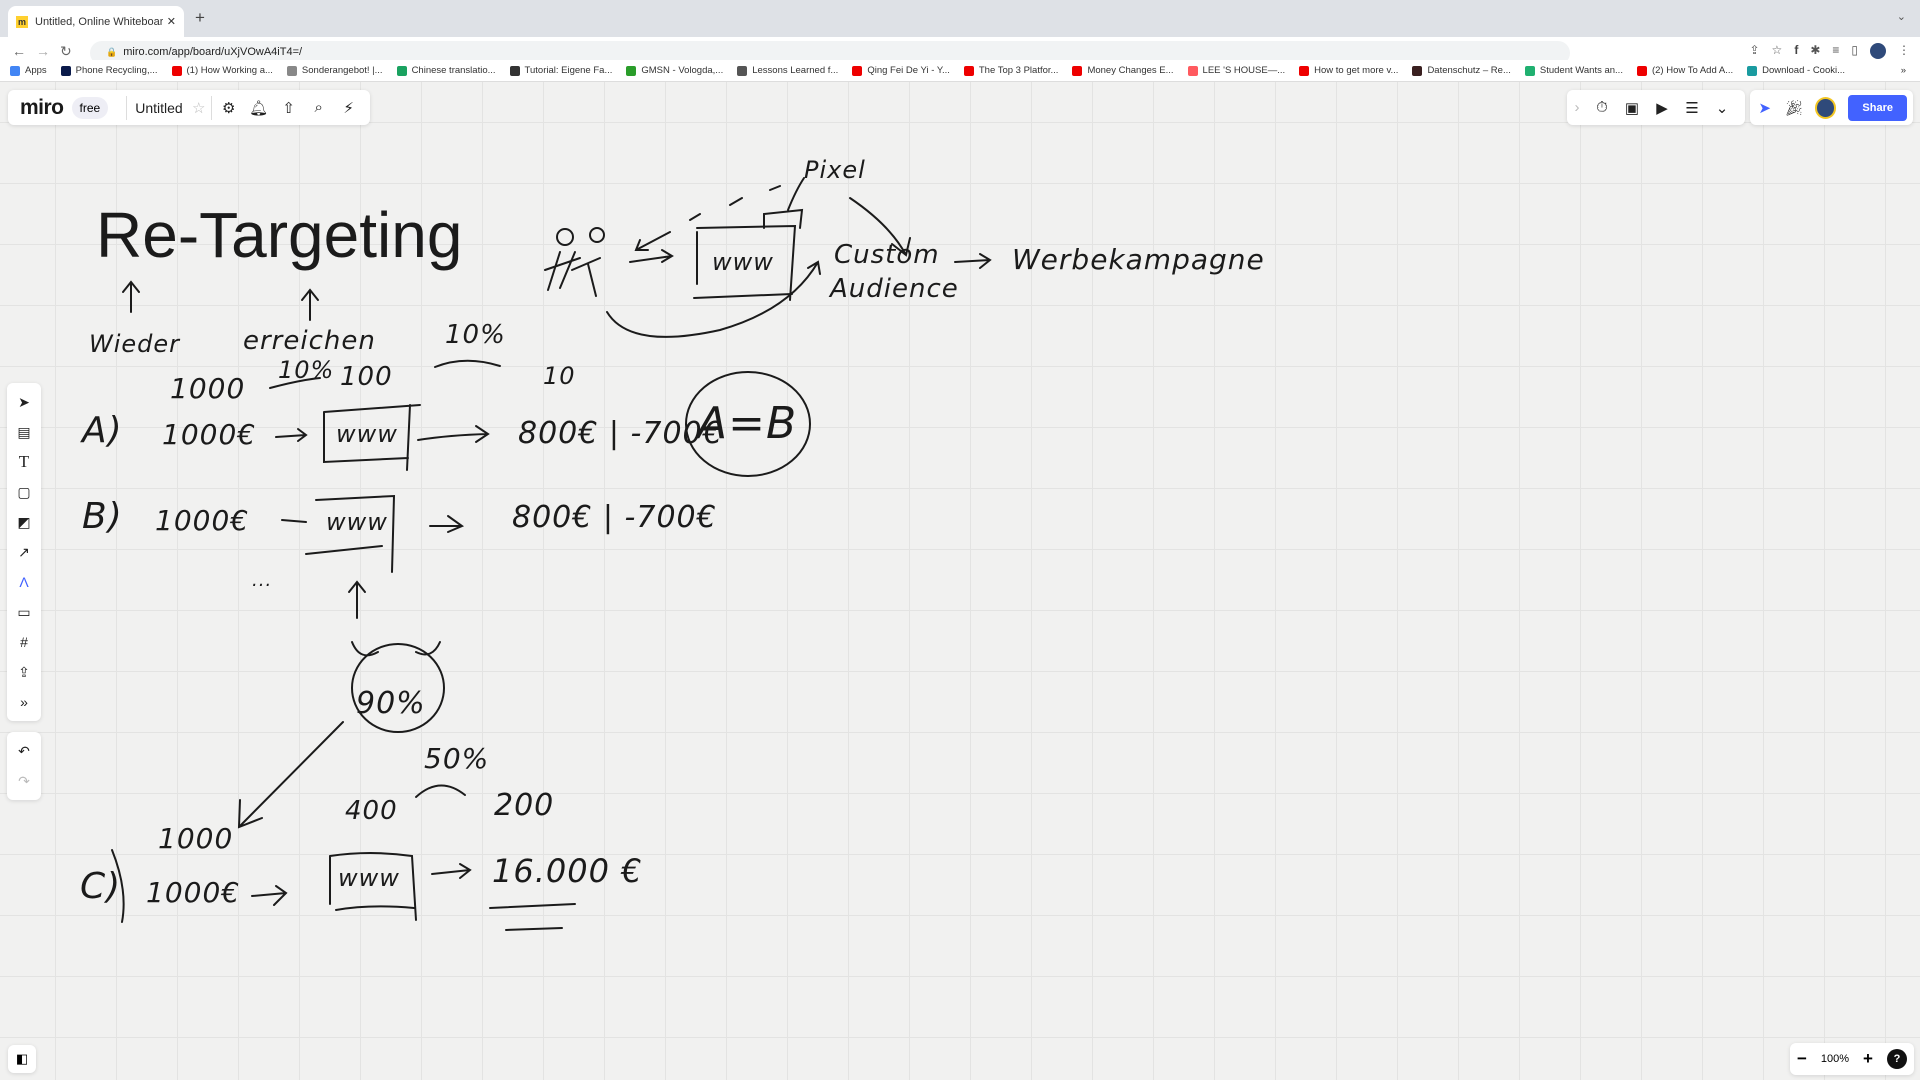 The image size is (1920, 1080). What do you see at coordinates (1138, 259) in the screenshot?
I see `campaign-note: Werbekampagne` at bounding box center [1138, 259].